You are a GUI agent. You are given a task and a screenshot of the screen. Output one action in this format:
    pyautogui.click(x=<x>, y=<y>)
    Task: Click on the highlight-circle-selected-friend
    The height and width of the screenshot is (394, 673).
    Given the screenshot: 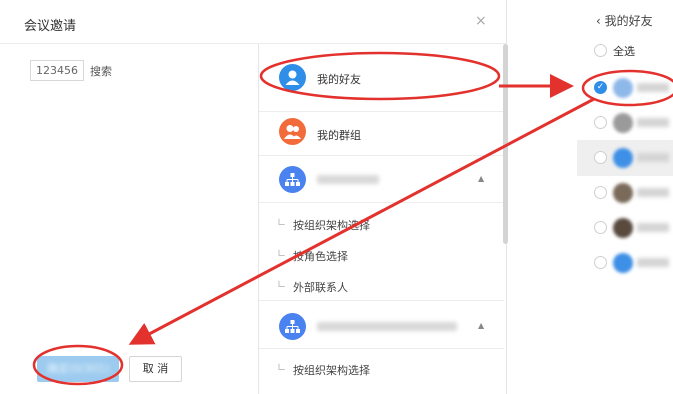 What is the action you would take?
    pyautogui.click(x=627, y=88)
    